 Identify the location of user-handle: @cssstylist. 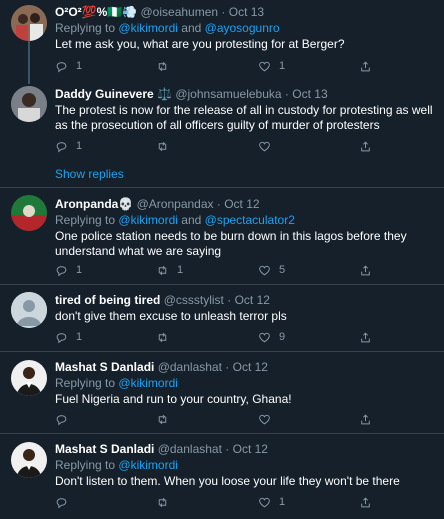
(194, 300).